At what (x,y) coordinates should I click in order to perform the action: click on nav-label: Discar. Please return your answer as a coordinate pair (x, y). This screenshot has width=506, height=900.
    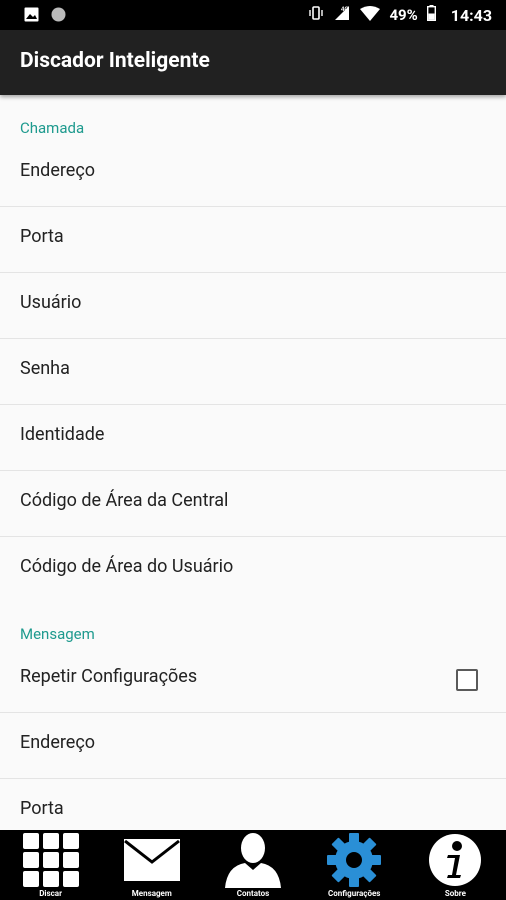
    Looking at the image, I should click on (50, 893).